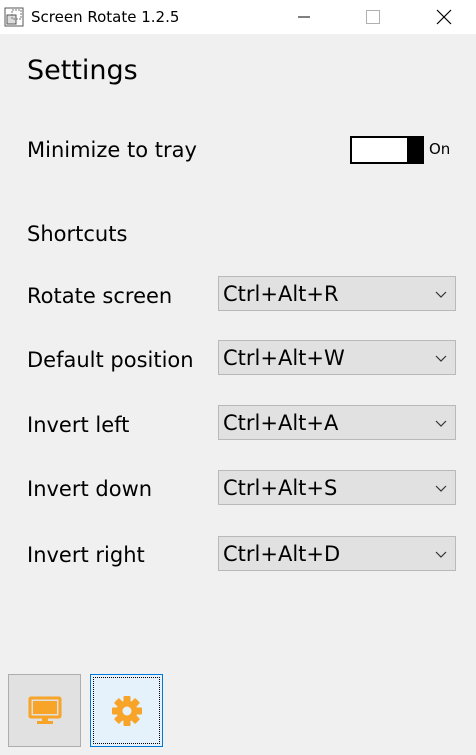 This screenshot has width=476, height=755. I want to click on shortcut-label-invert-right: Invert right, so click(86, 555).